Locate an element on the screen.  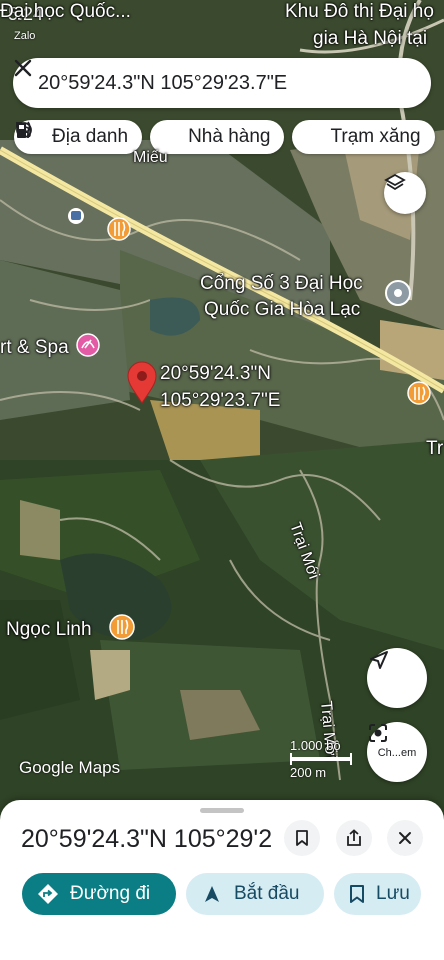
scale-feet: 1.000 bộ is located at coordinates (315, 745).